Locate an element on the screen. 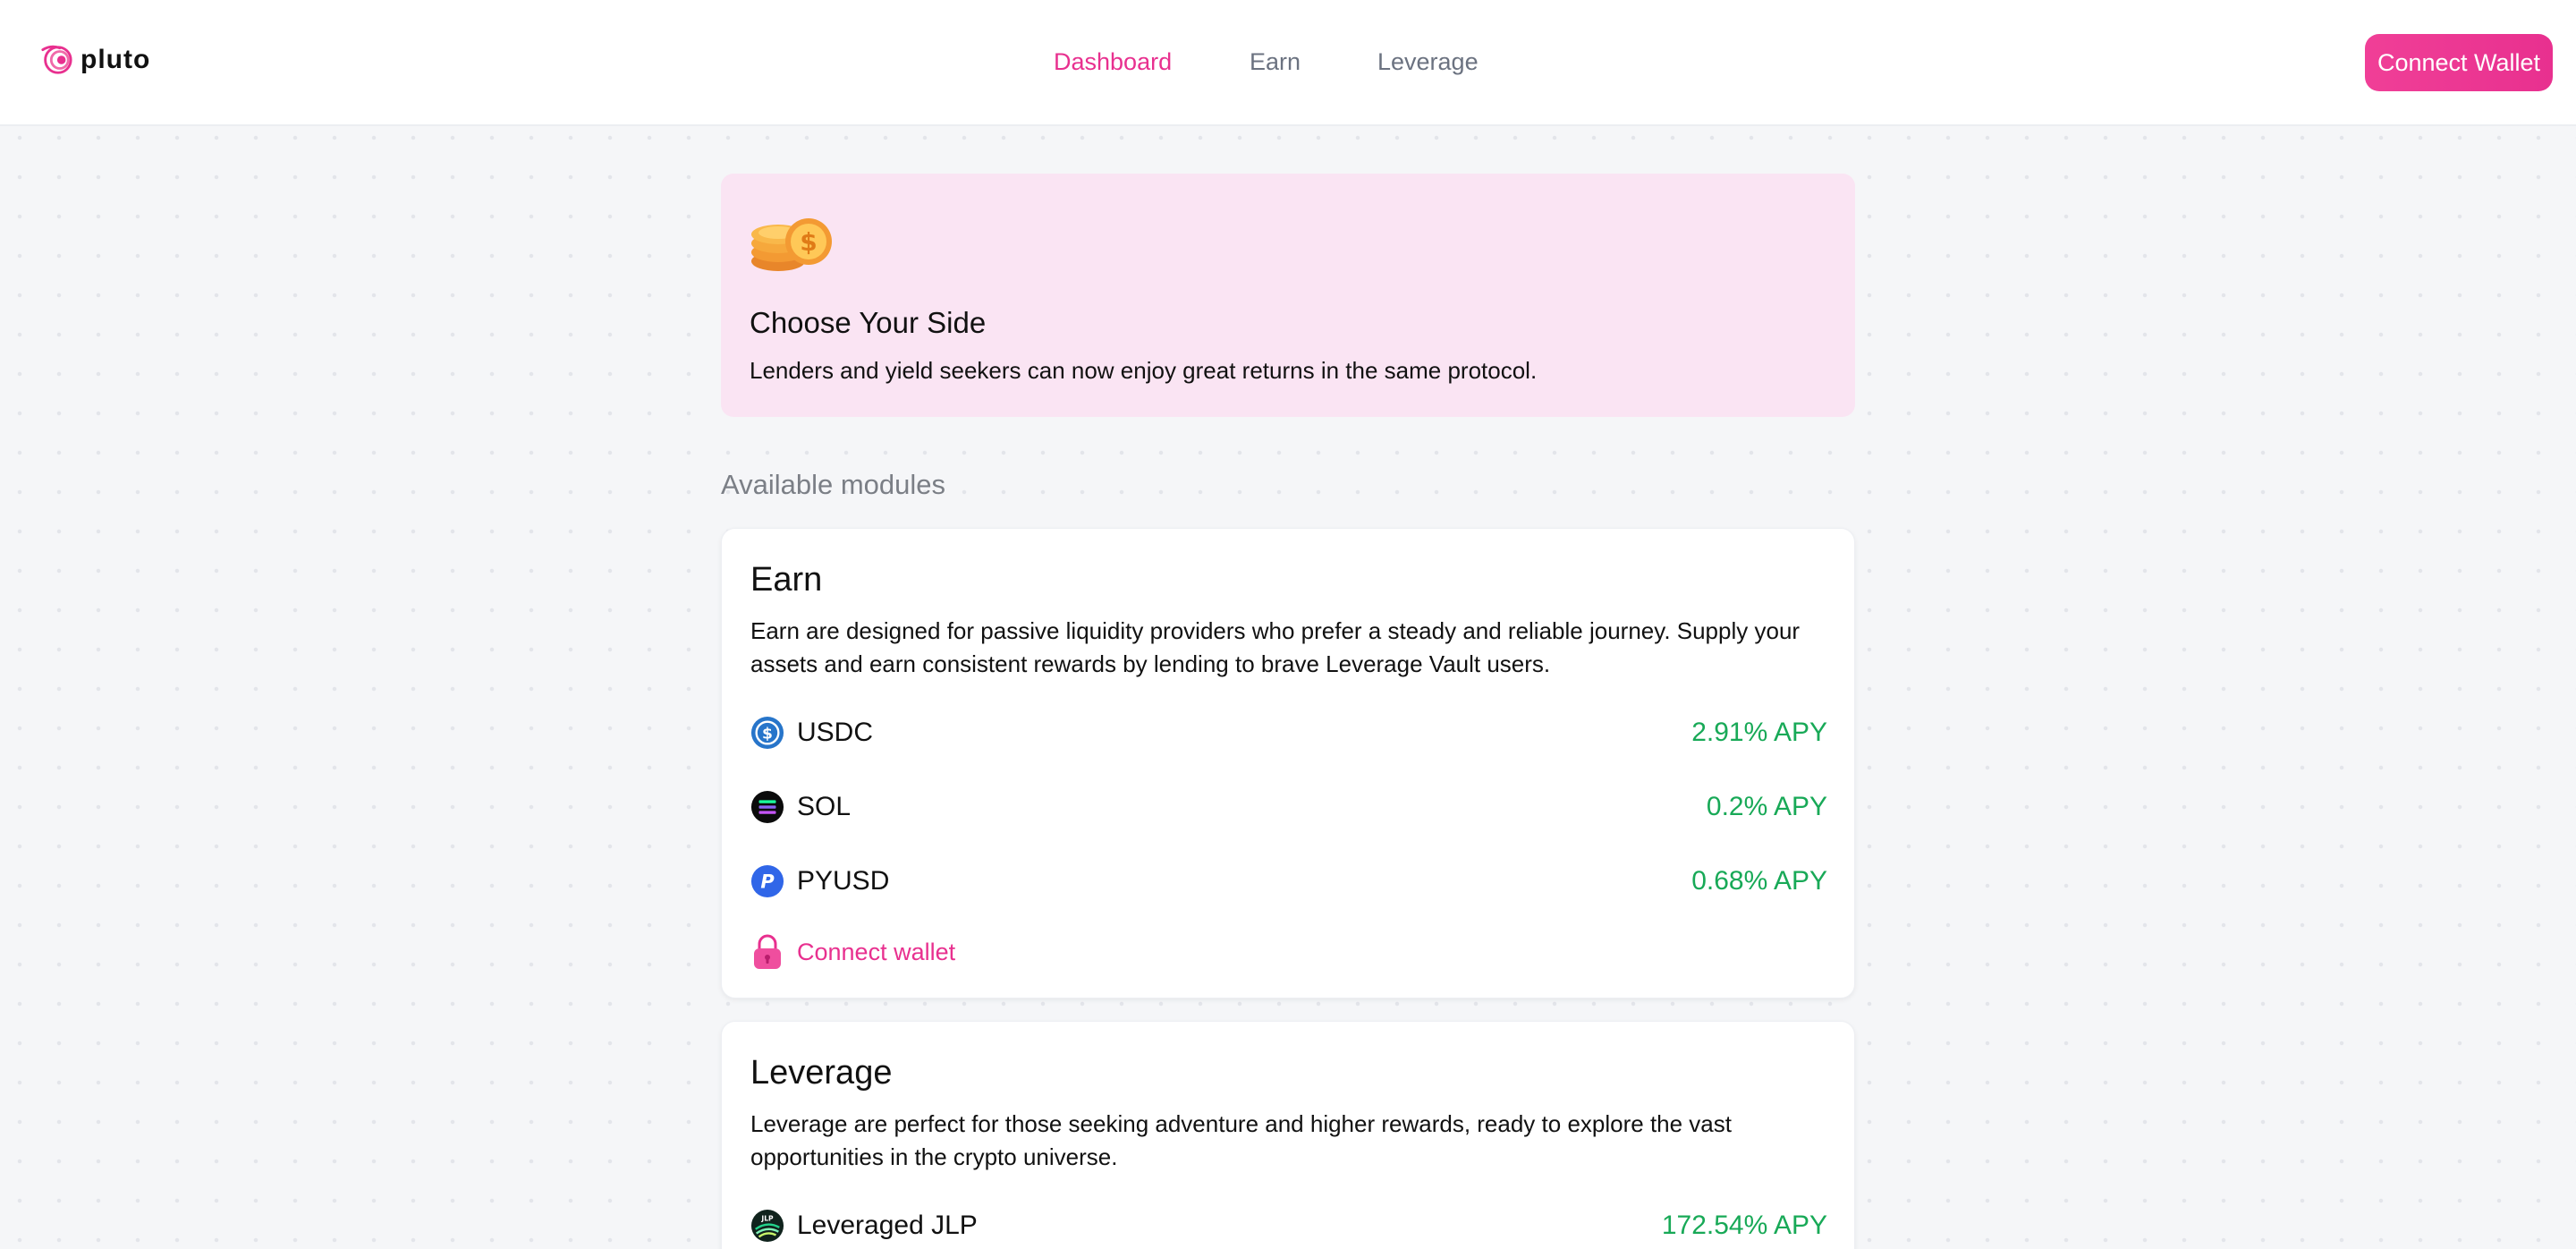 Image resolution: width=2576 pixels, height=1249 pixels. asset-name: USDC is located at coordinates (835, 732).